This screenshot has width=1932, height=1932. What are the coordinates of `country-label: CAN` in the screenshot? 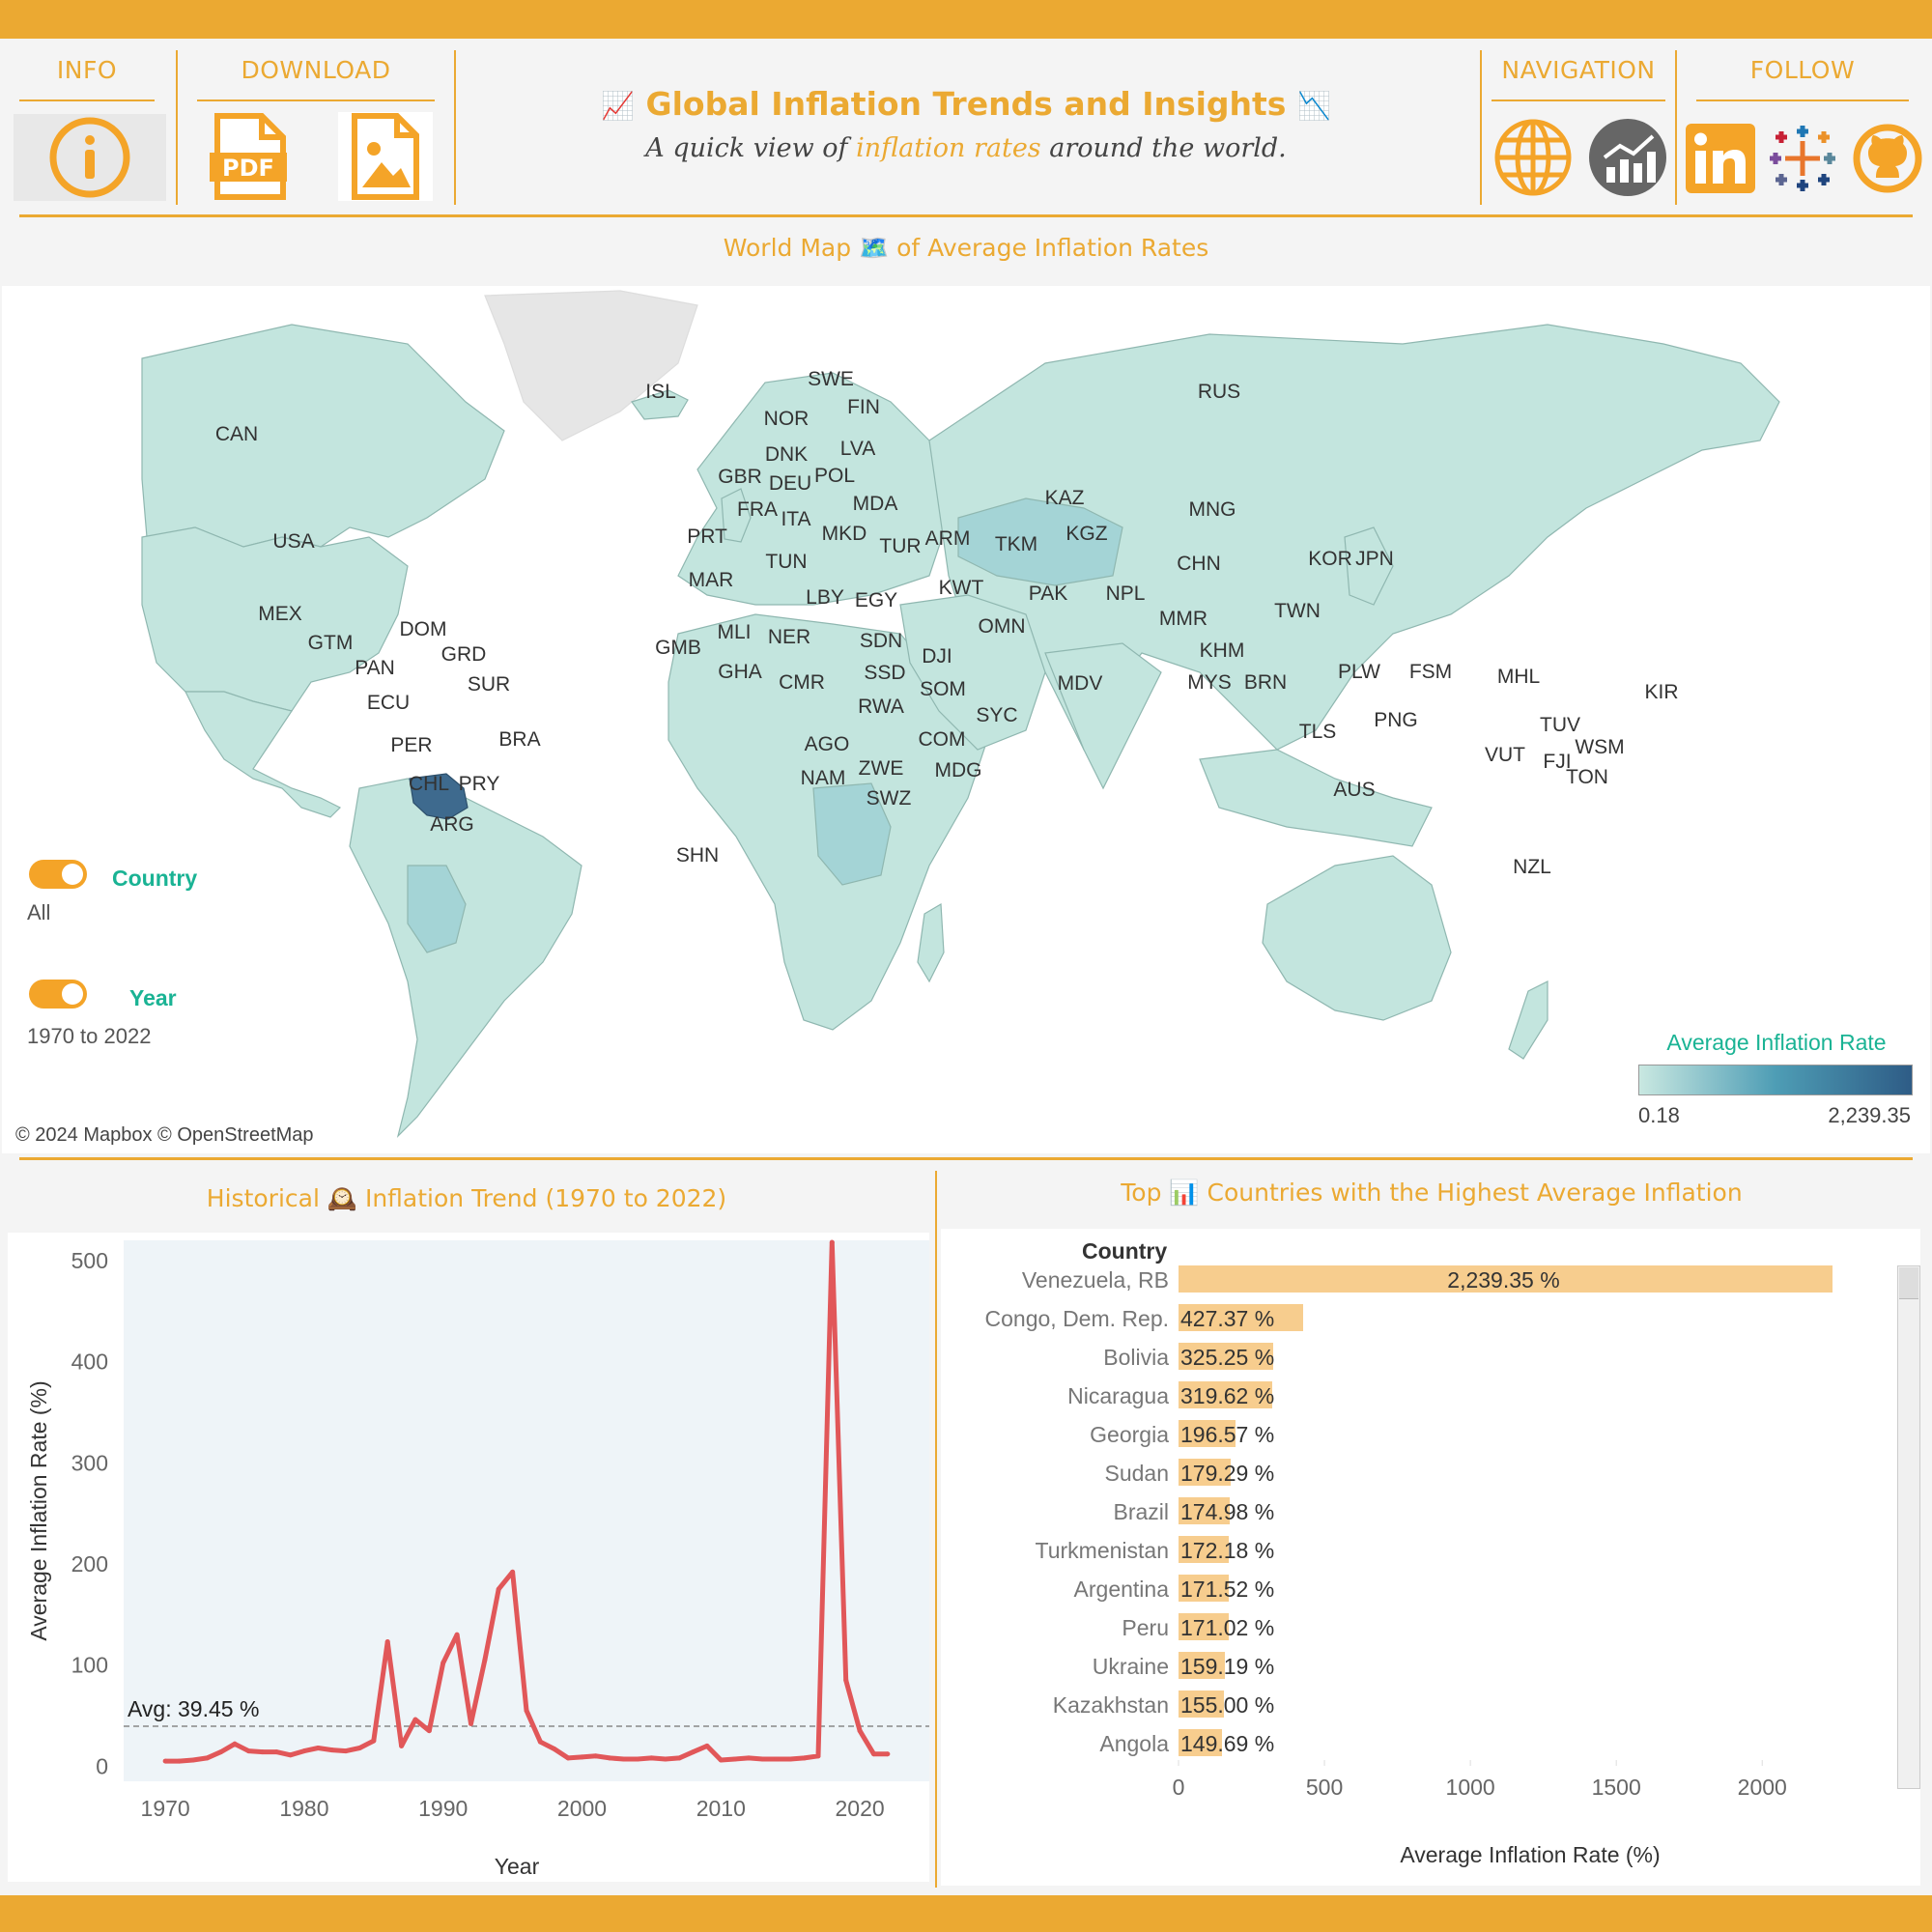 It's located at (236, 434).